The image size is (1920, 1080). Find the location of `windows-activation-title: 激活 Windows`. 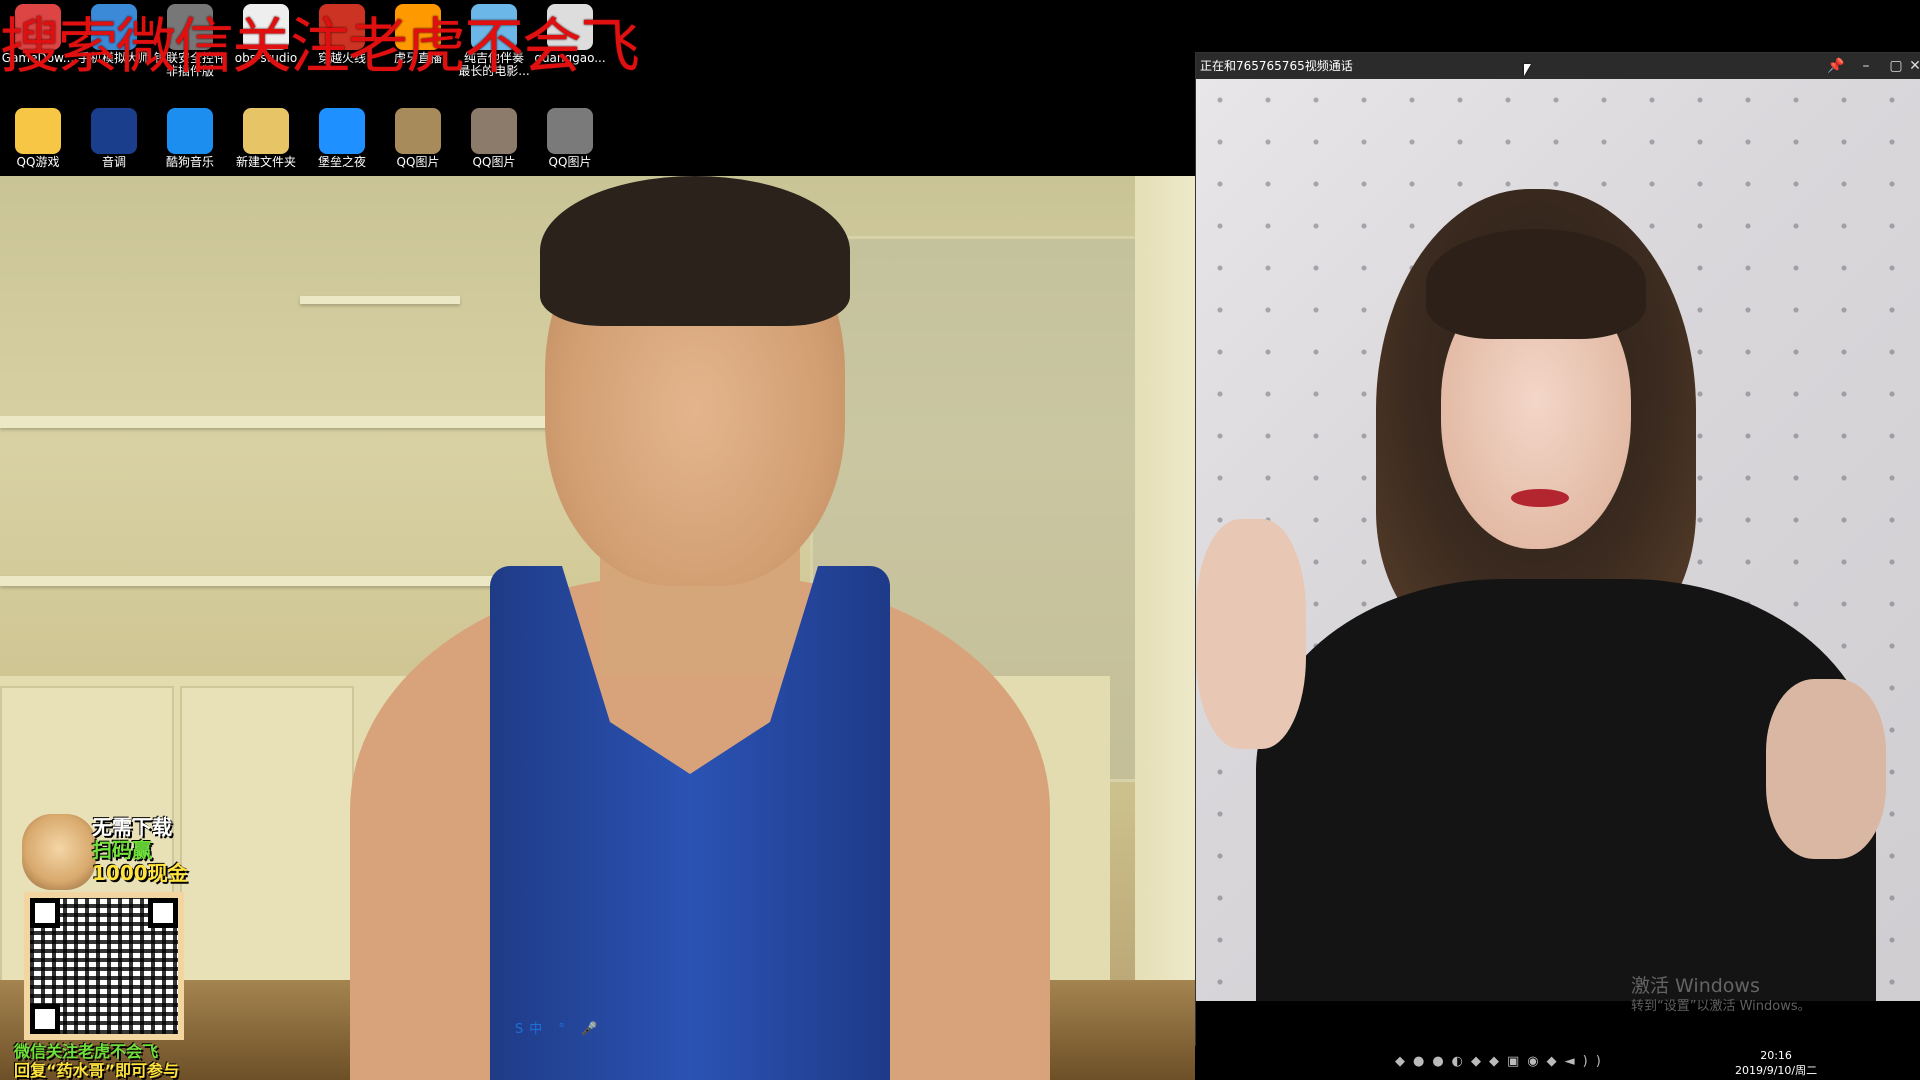

windows-activation-title: 激活 Windows is located at coordinates (1695, 986).